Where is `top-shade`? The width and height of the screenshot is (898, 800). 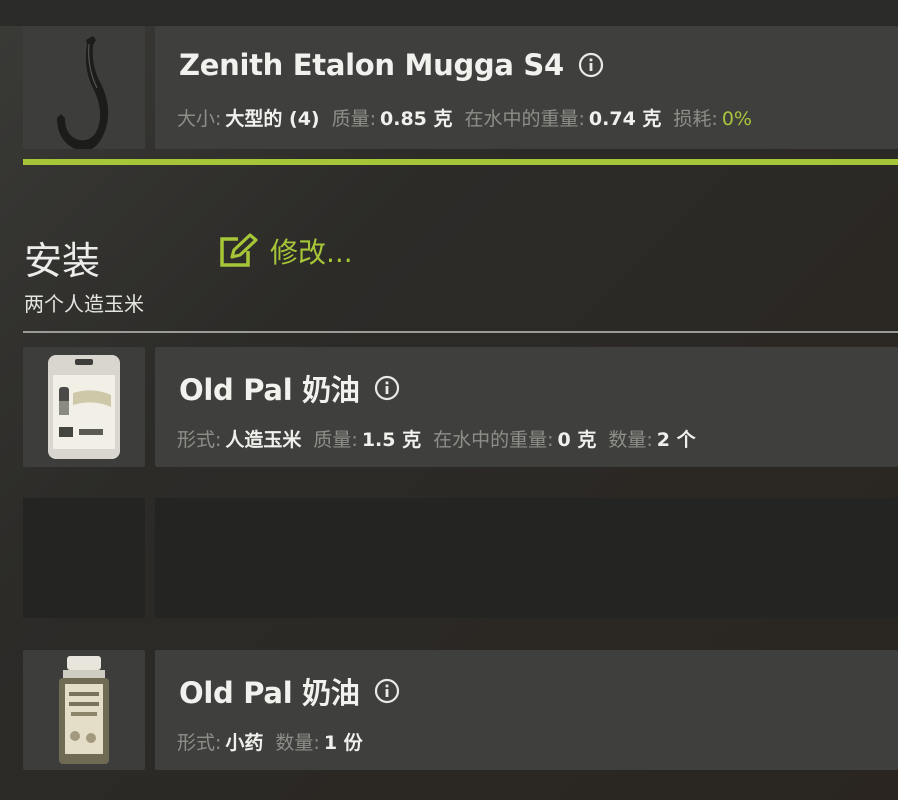
top-shade is located at coordinates (449, 13).